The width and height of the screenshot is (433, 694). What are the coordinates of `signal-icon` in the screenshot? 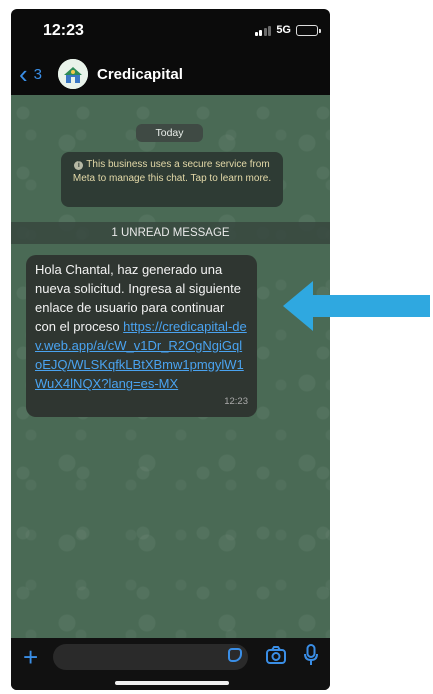 It's located at (263, 30).